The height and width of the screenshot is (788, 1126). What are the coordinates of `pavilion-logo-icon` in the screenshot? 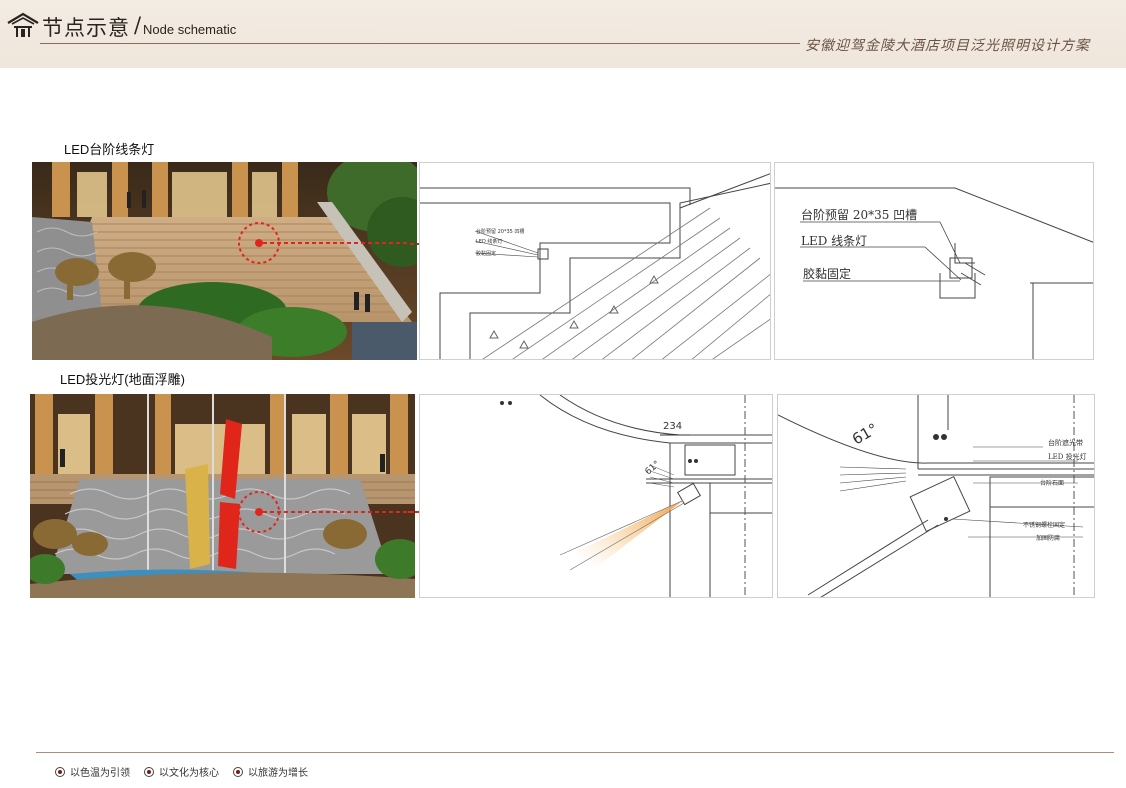 It's located at (23, 24).